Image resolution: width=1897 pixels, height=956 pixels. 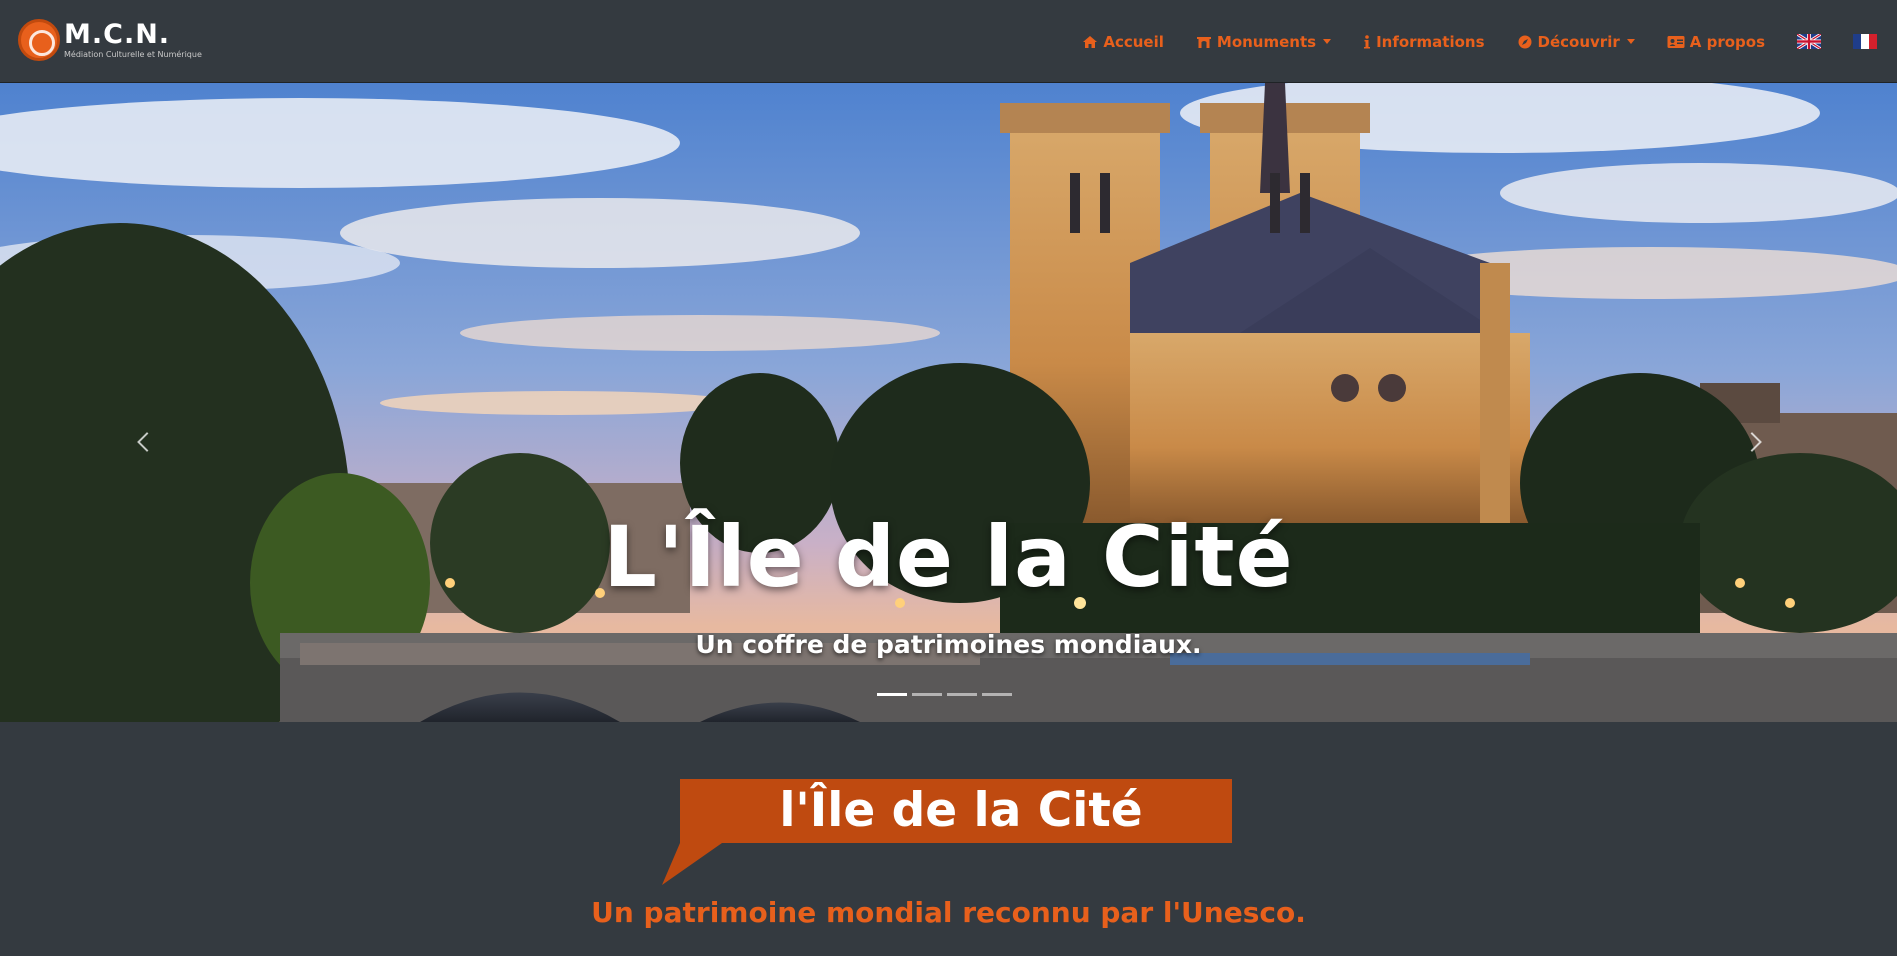 What do you see at coordinates (1809, 41) in the screenshot?
I see `english-flag-icon` at bounding box center [1809, 41].